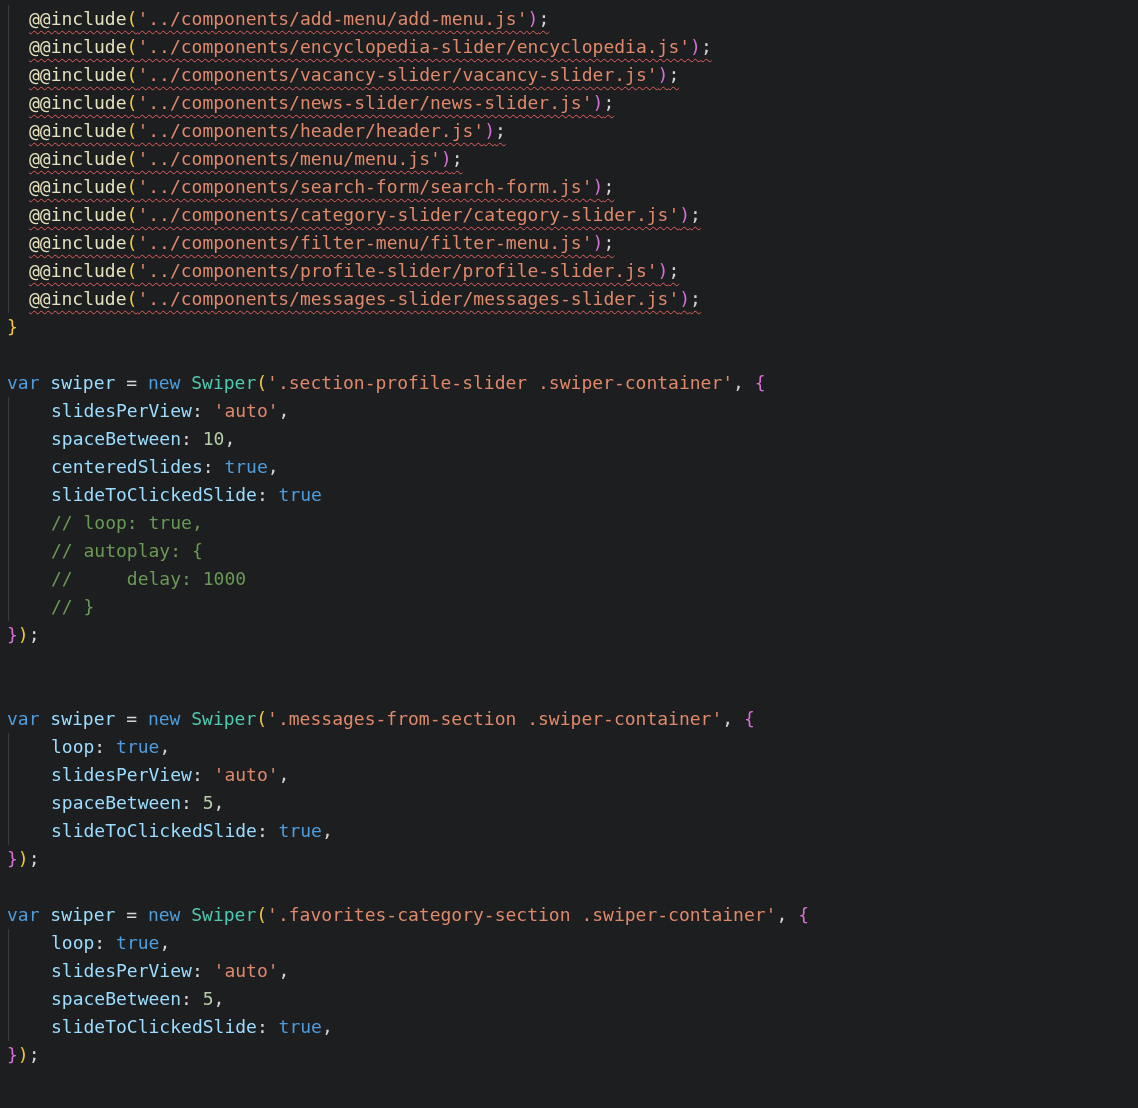 The height and width of the screenshot is (1108, 1138). What do you see at coordinates (381, 719) in the screenshot?
I see `code-line: var swiper = new Swiper('.messages-from-section .swiper-container', {` at bounding box center [381, 719].